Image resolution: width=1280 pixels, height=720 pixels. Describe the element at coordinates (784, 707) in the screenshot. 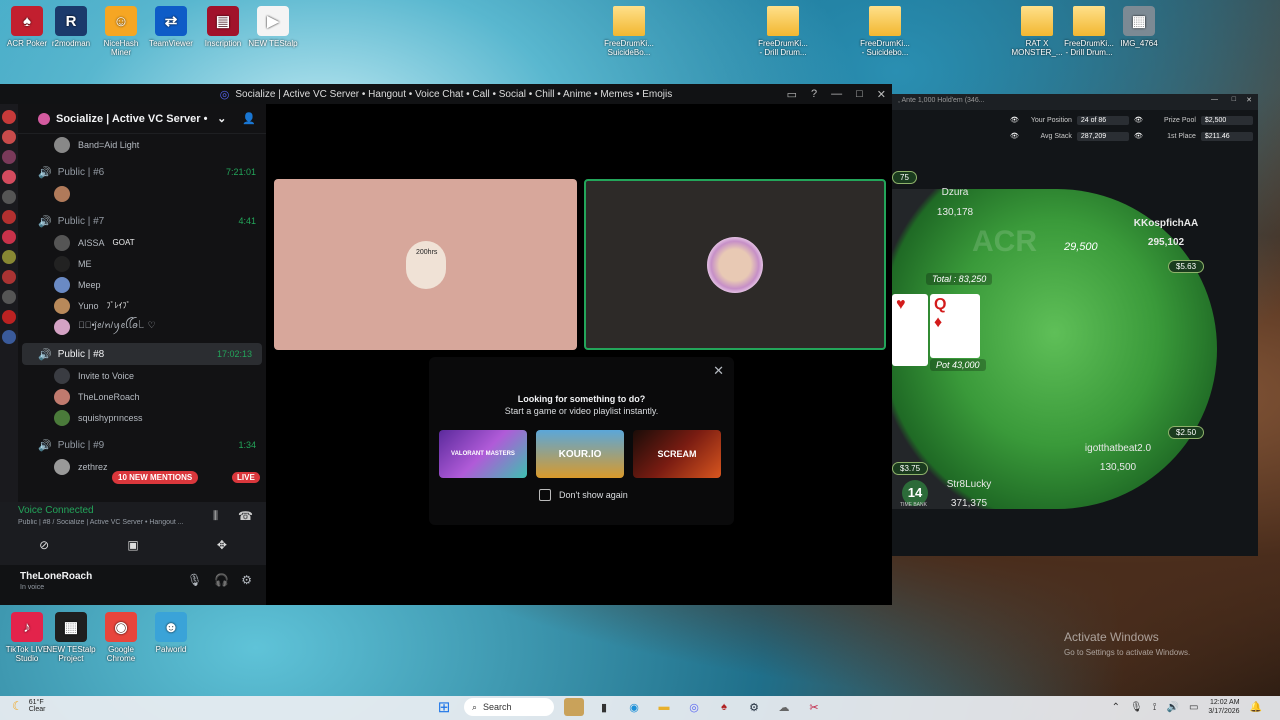

I see `app-icon: ☁` at that location.